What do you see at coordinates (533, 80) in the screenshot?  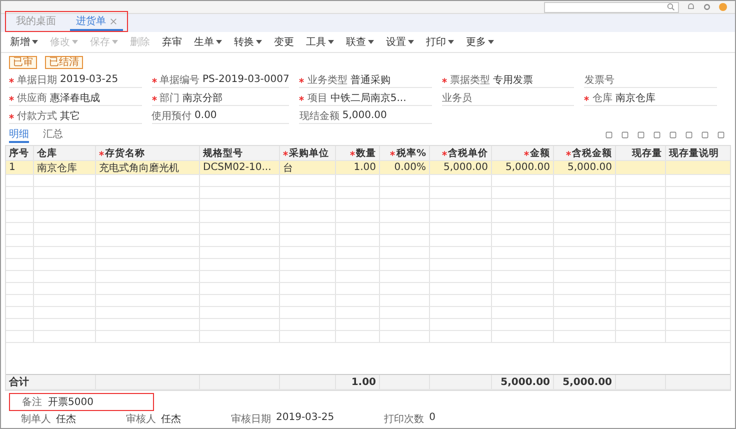 I see `field-value: 专用发票` at bounding box center [533, 80].